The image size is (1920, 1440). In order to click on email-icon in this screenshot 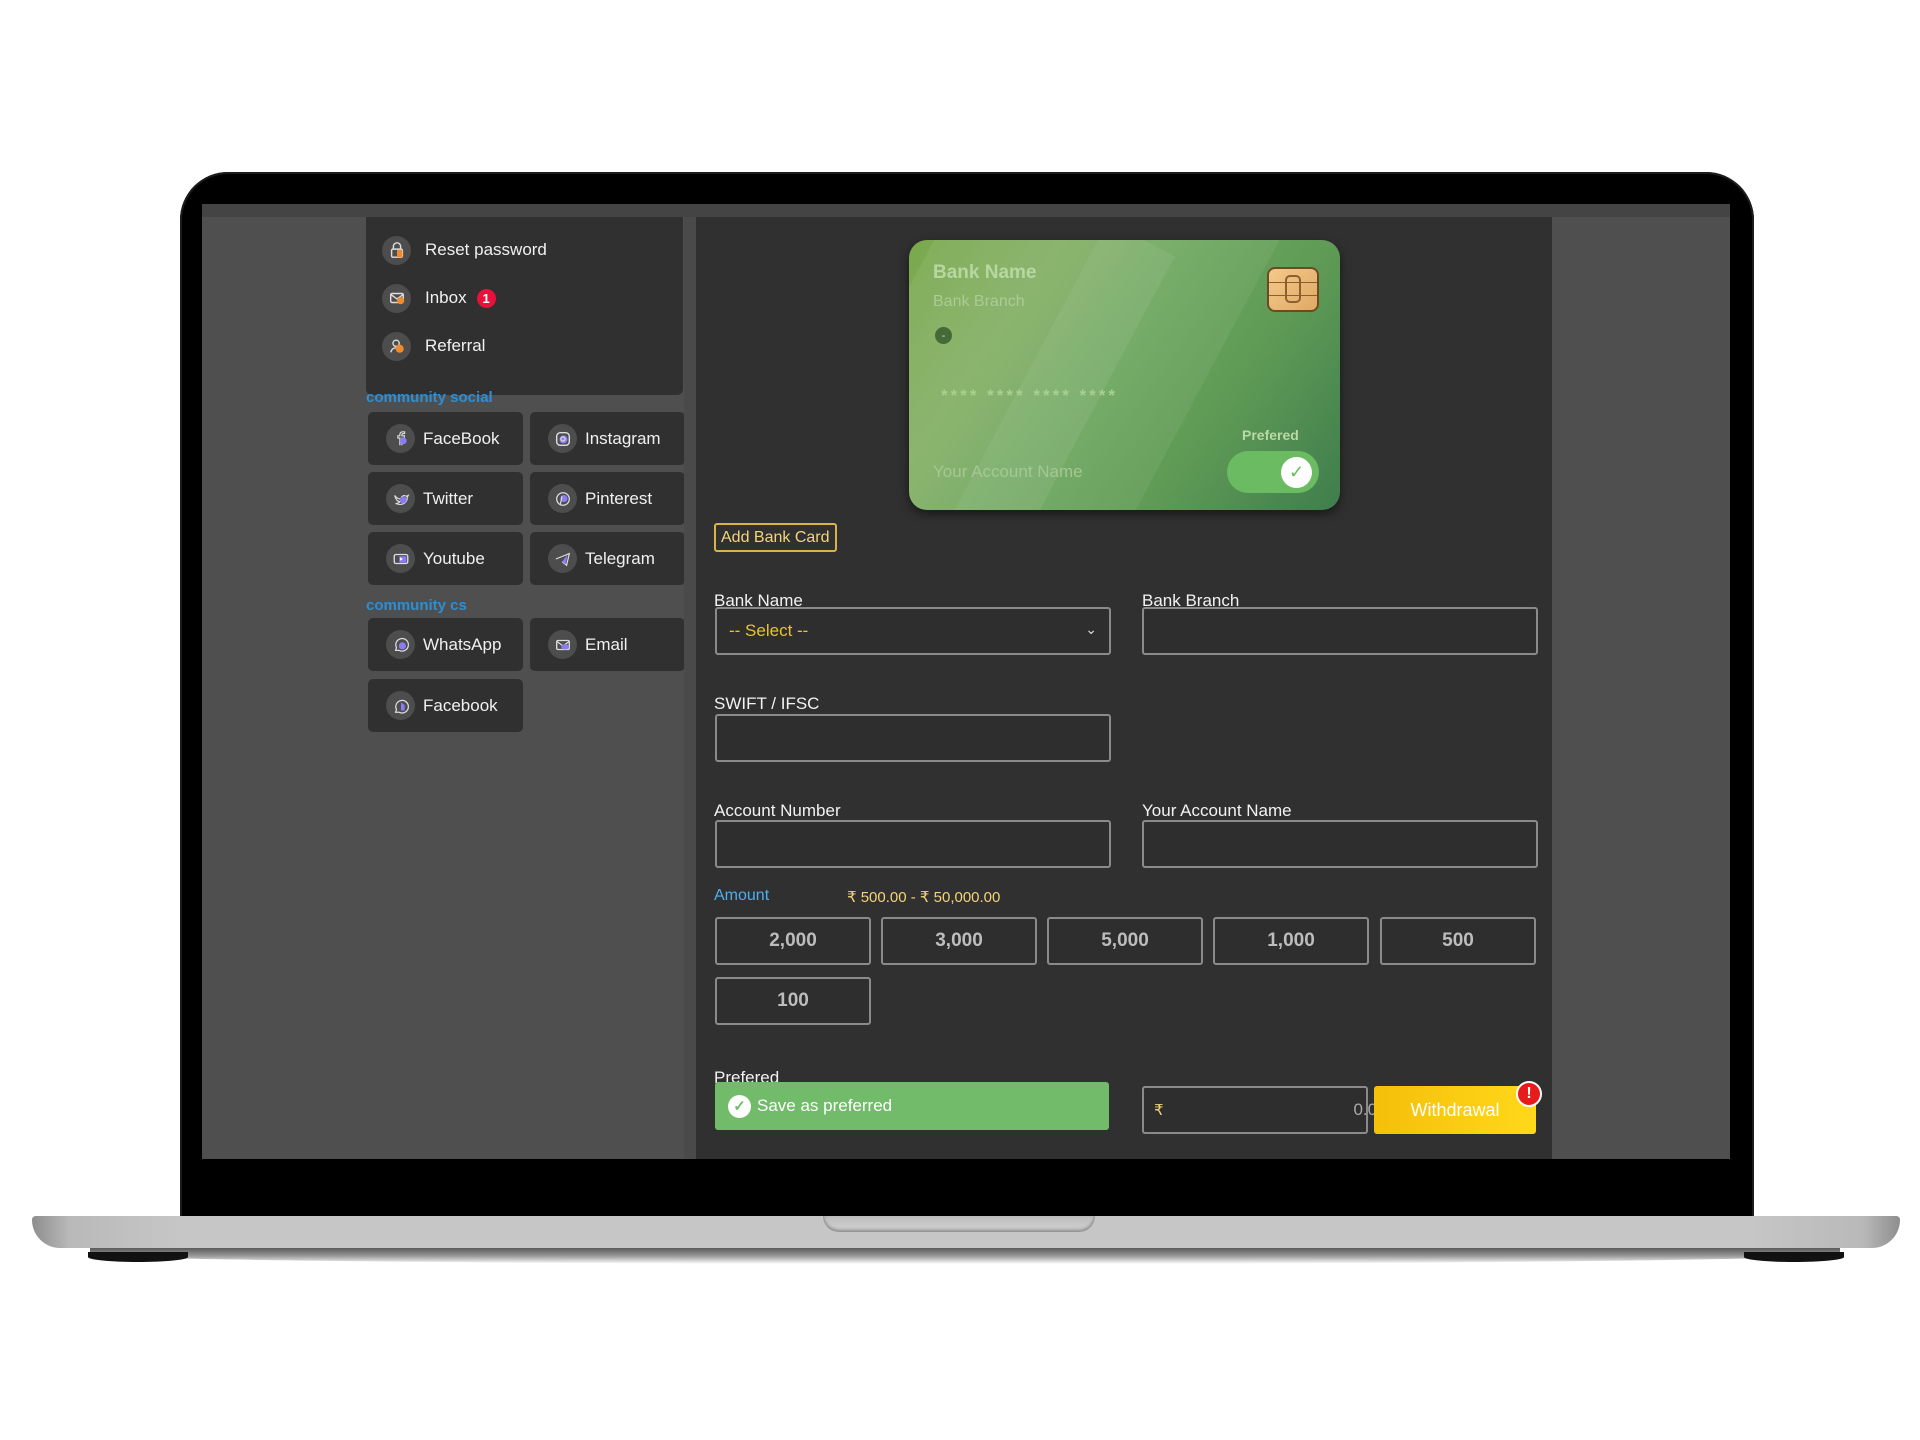, I will do `click(562, 644)`.